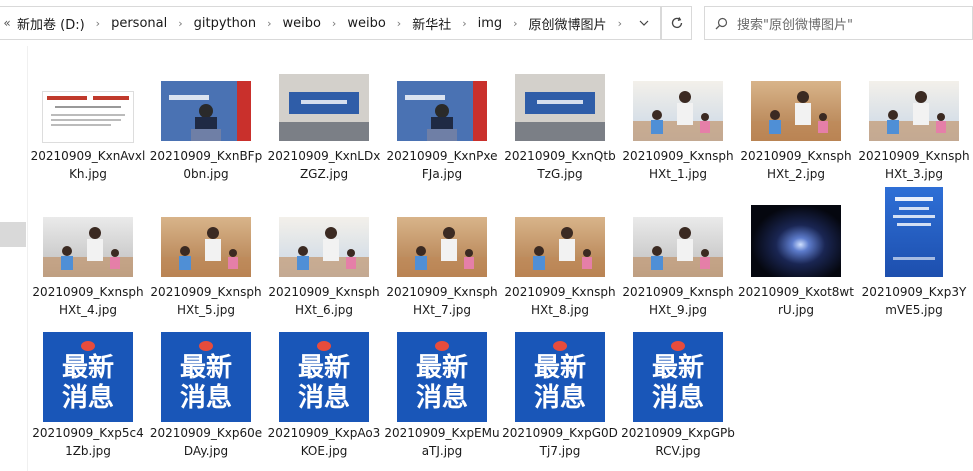  What do you see at coordinates (88, 165) in the screenshot?
I see `file-name: 20210909_KxnAvxlKh.jpg` at bounding box center [88, 165].